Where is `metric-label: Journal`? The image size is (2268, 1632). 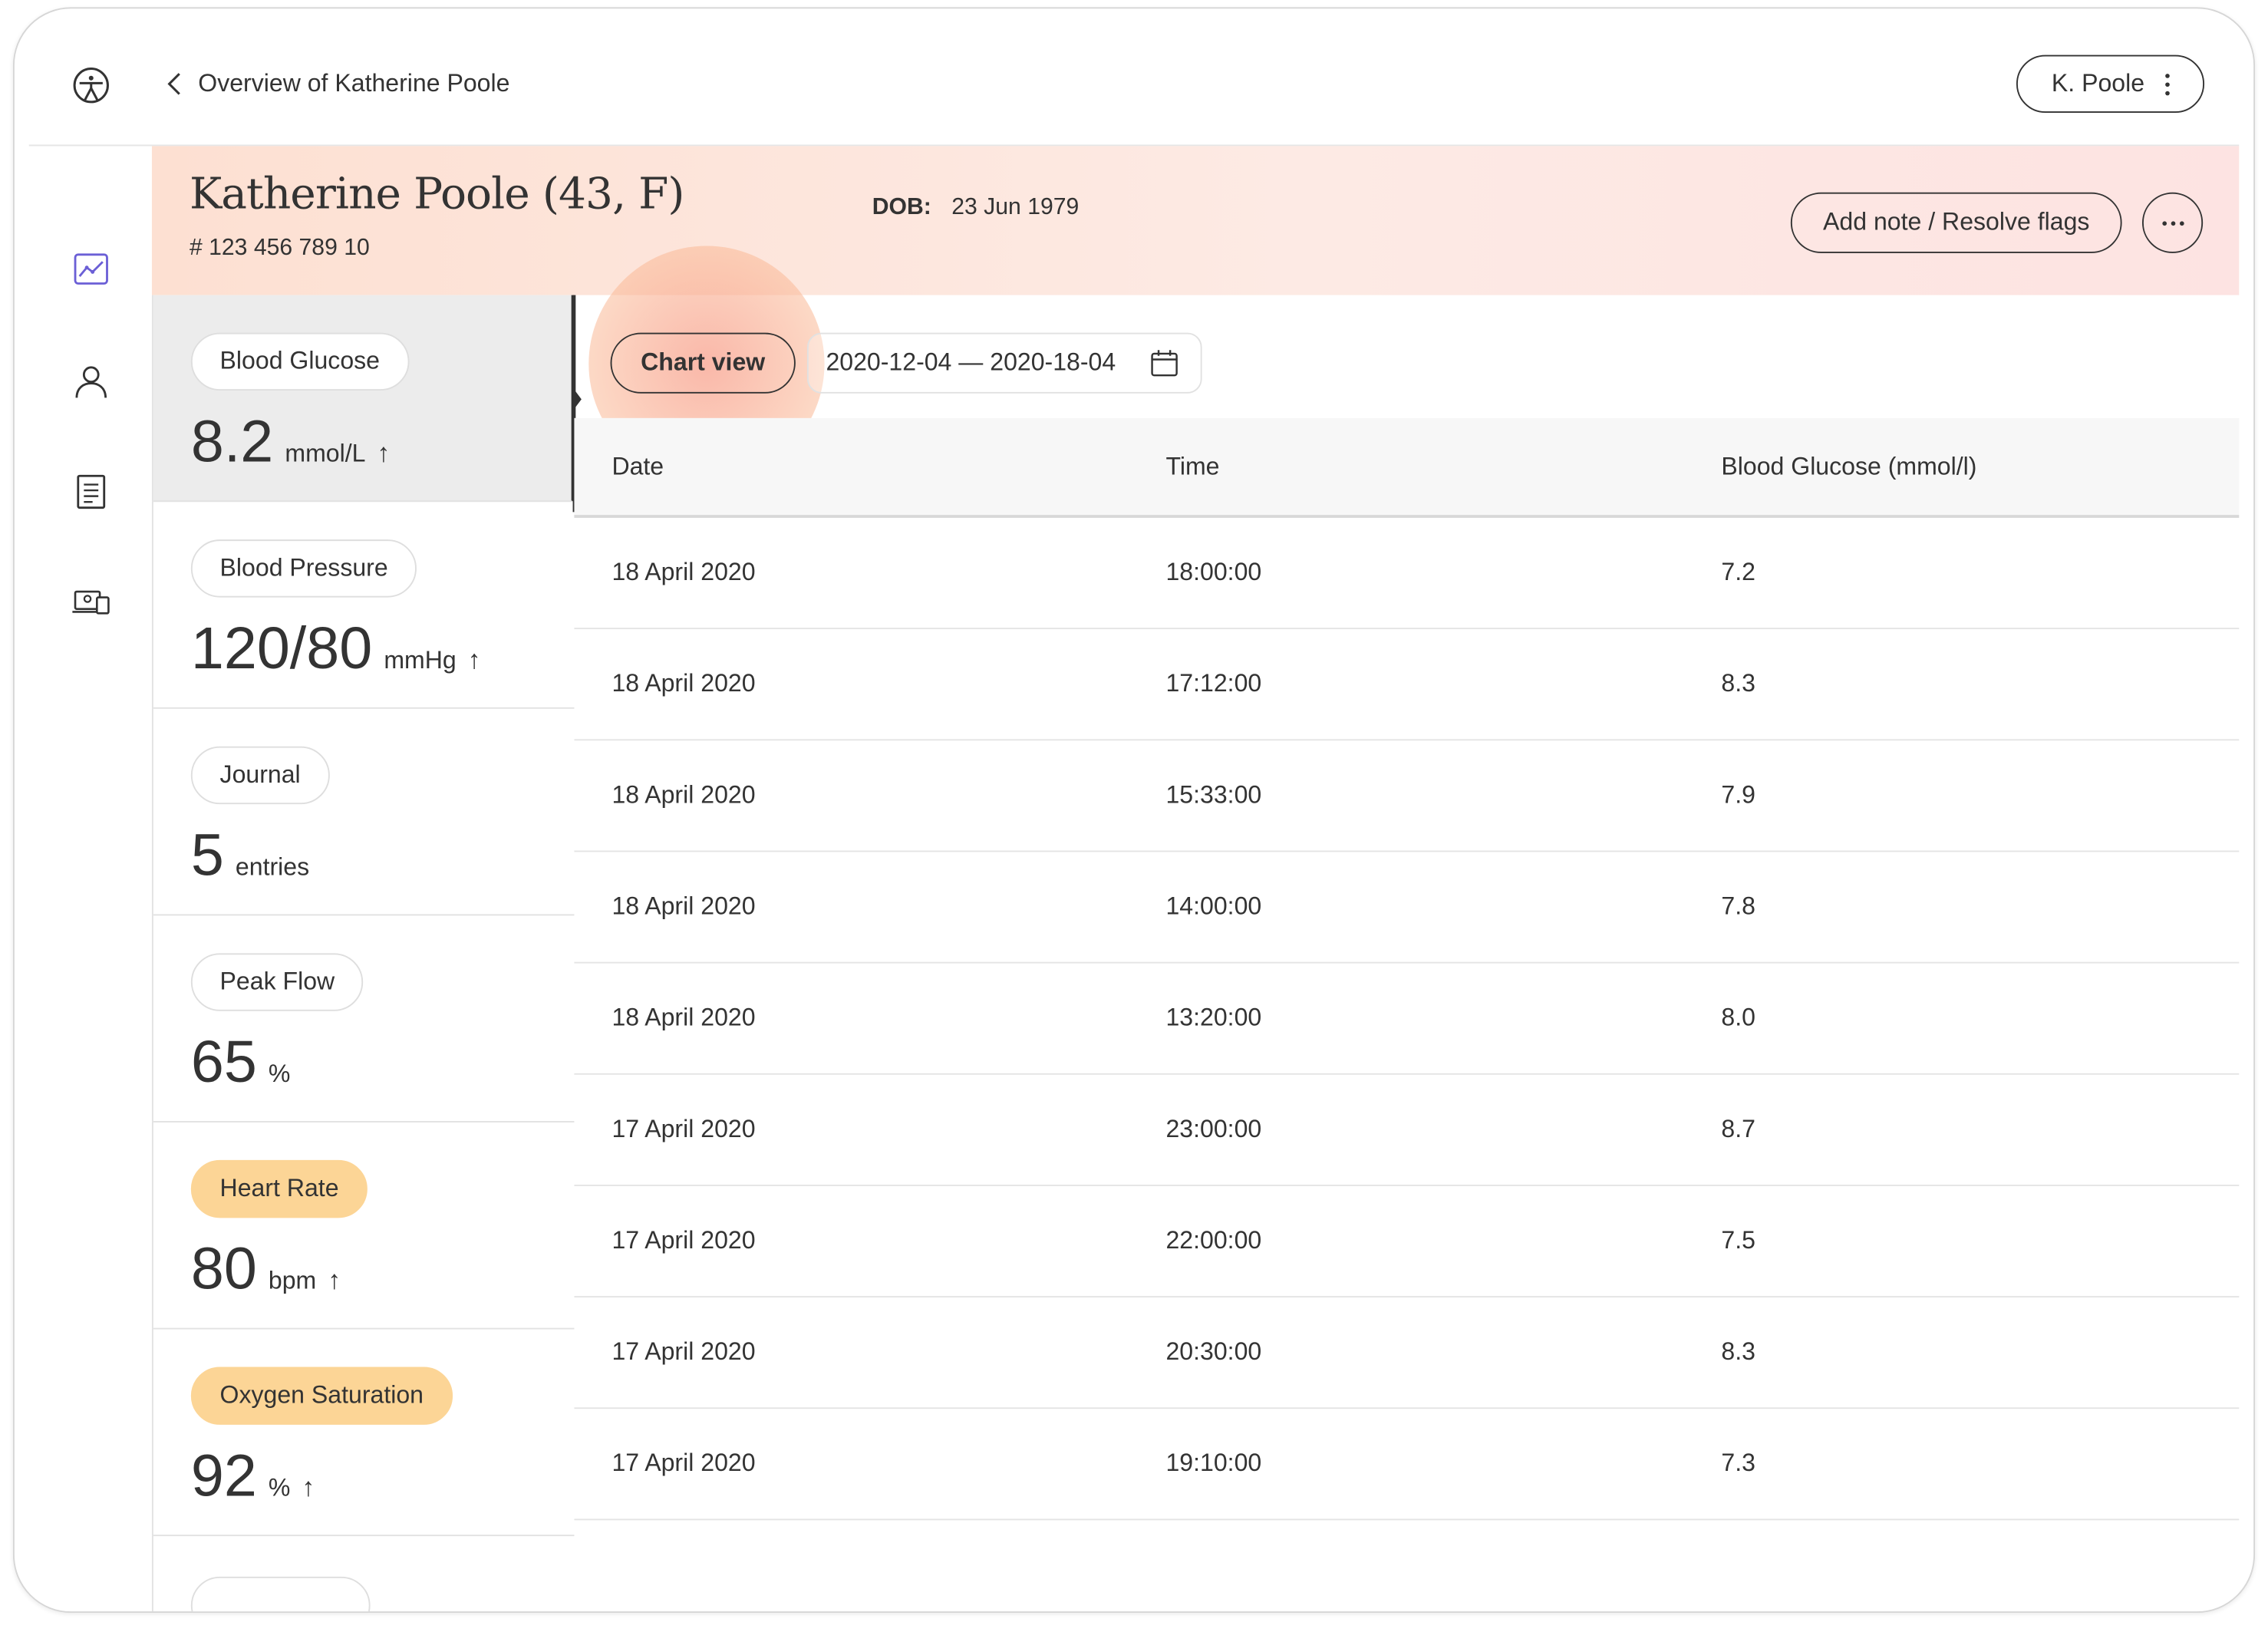 metric-label: Journal is located at coordinates (260, 775).